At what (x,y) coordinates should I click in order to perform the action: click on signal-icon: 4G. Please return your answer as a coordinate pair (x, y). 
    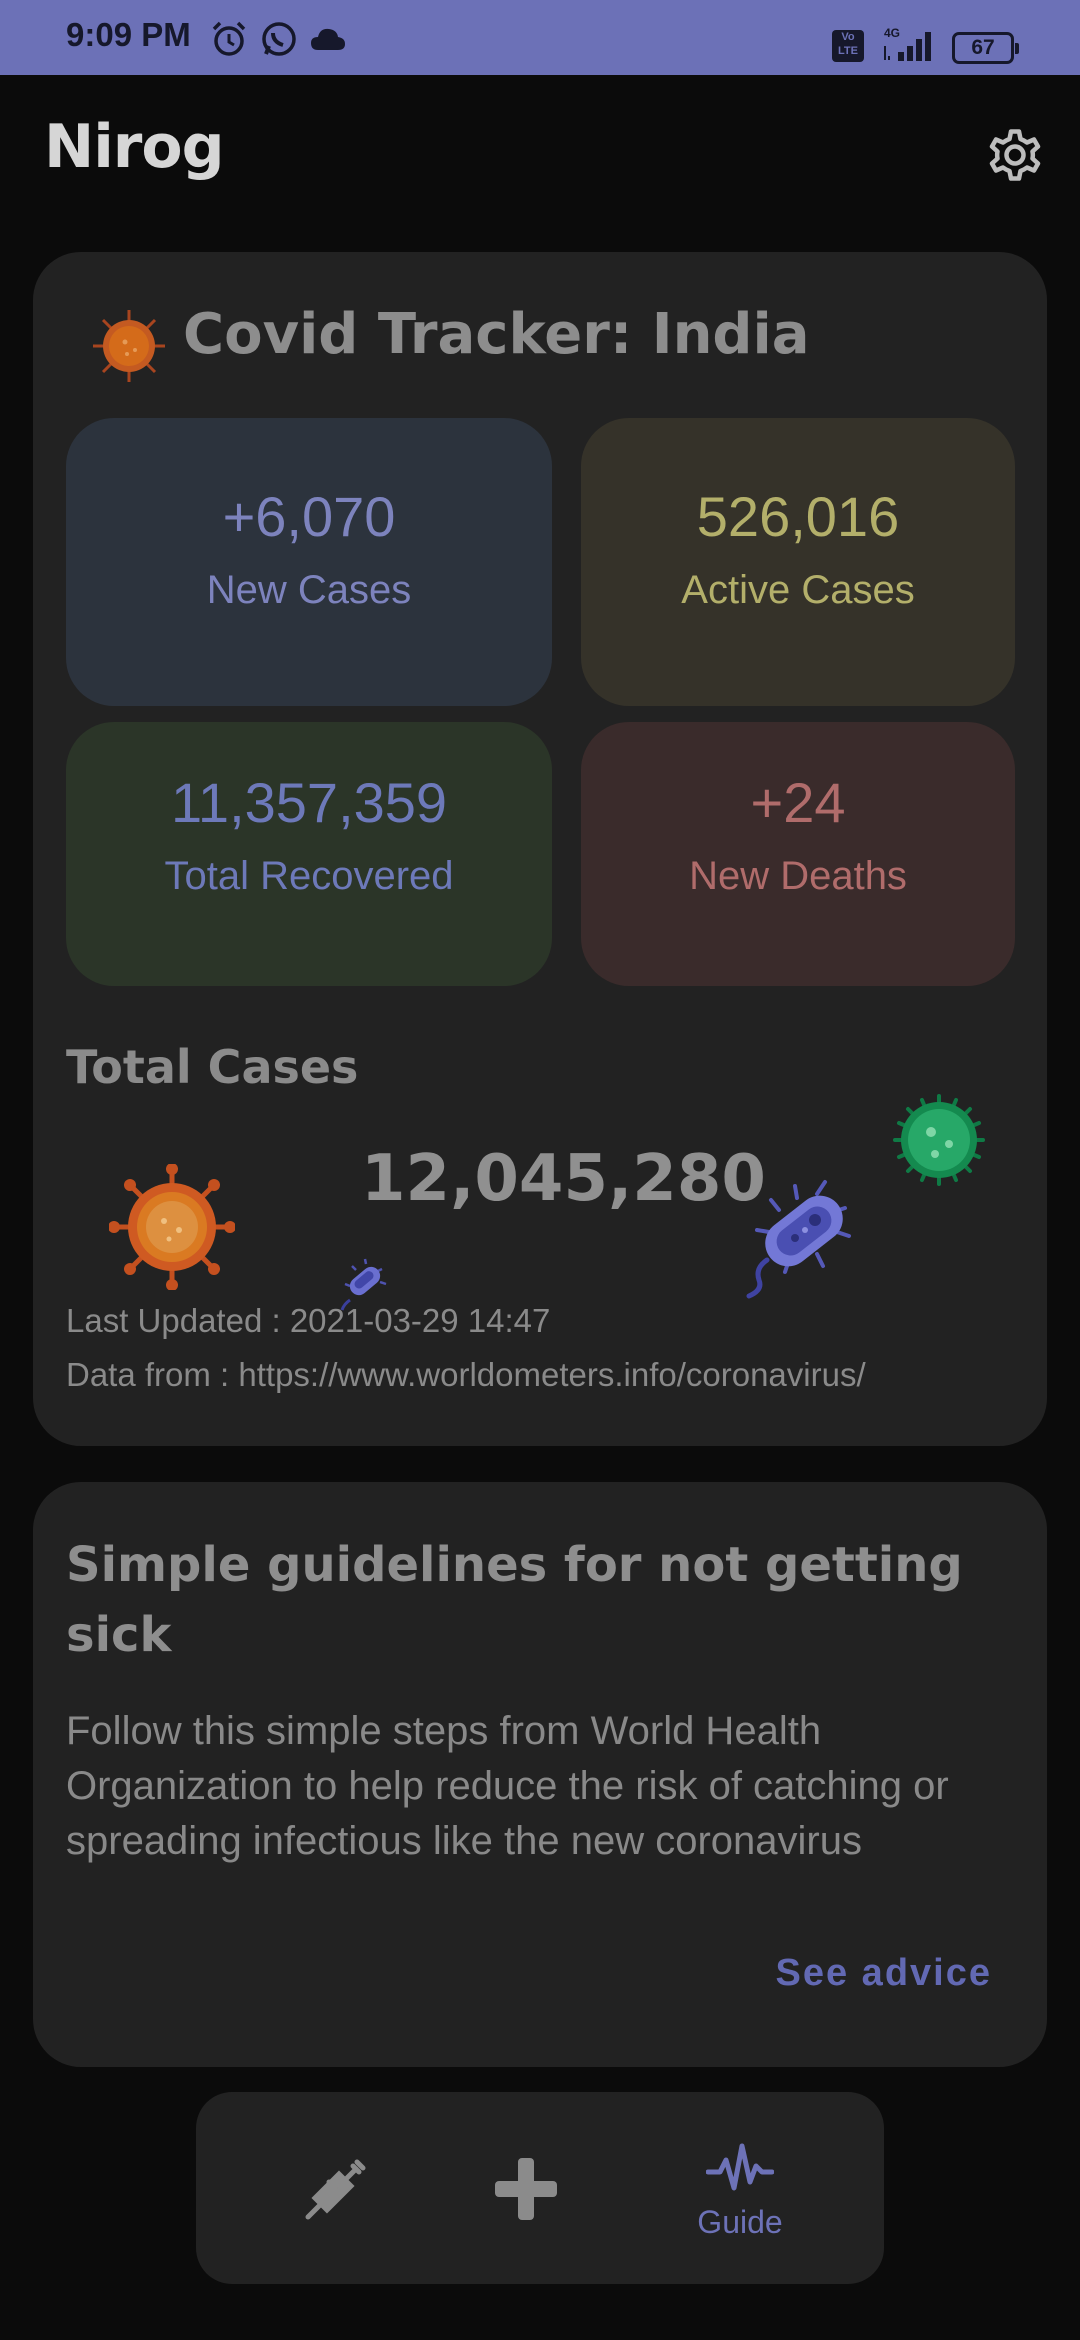
    Looking at the image, I should click on (908, 46).